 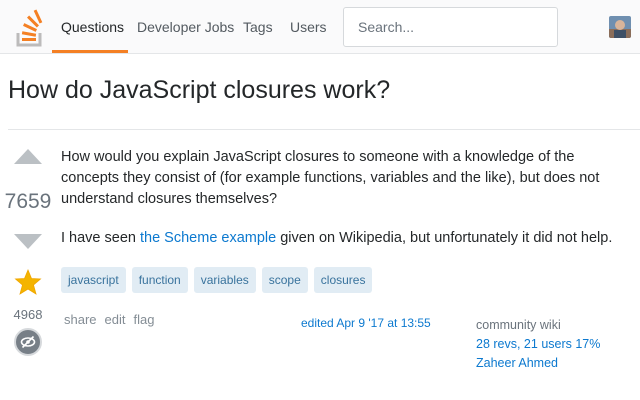 I want to click on arrow-up-icon, so click(x=28, y=156).